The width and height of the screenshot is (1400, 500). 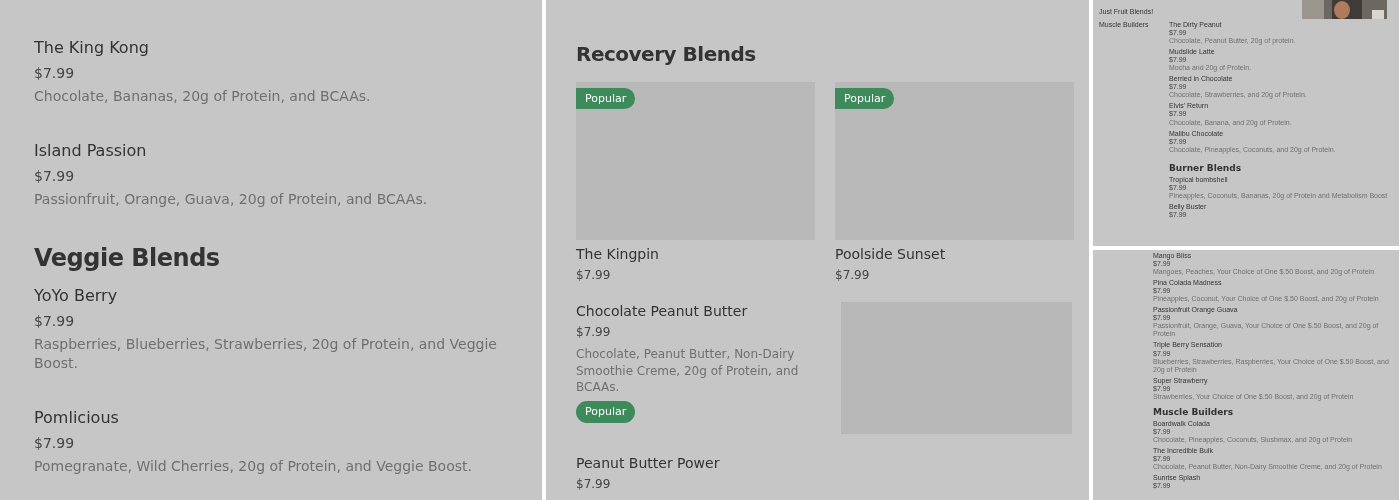 I want to click on section-heading: Veggie Blends, so click(x=127, y=258).